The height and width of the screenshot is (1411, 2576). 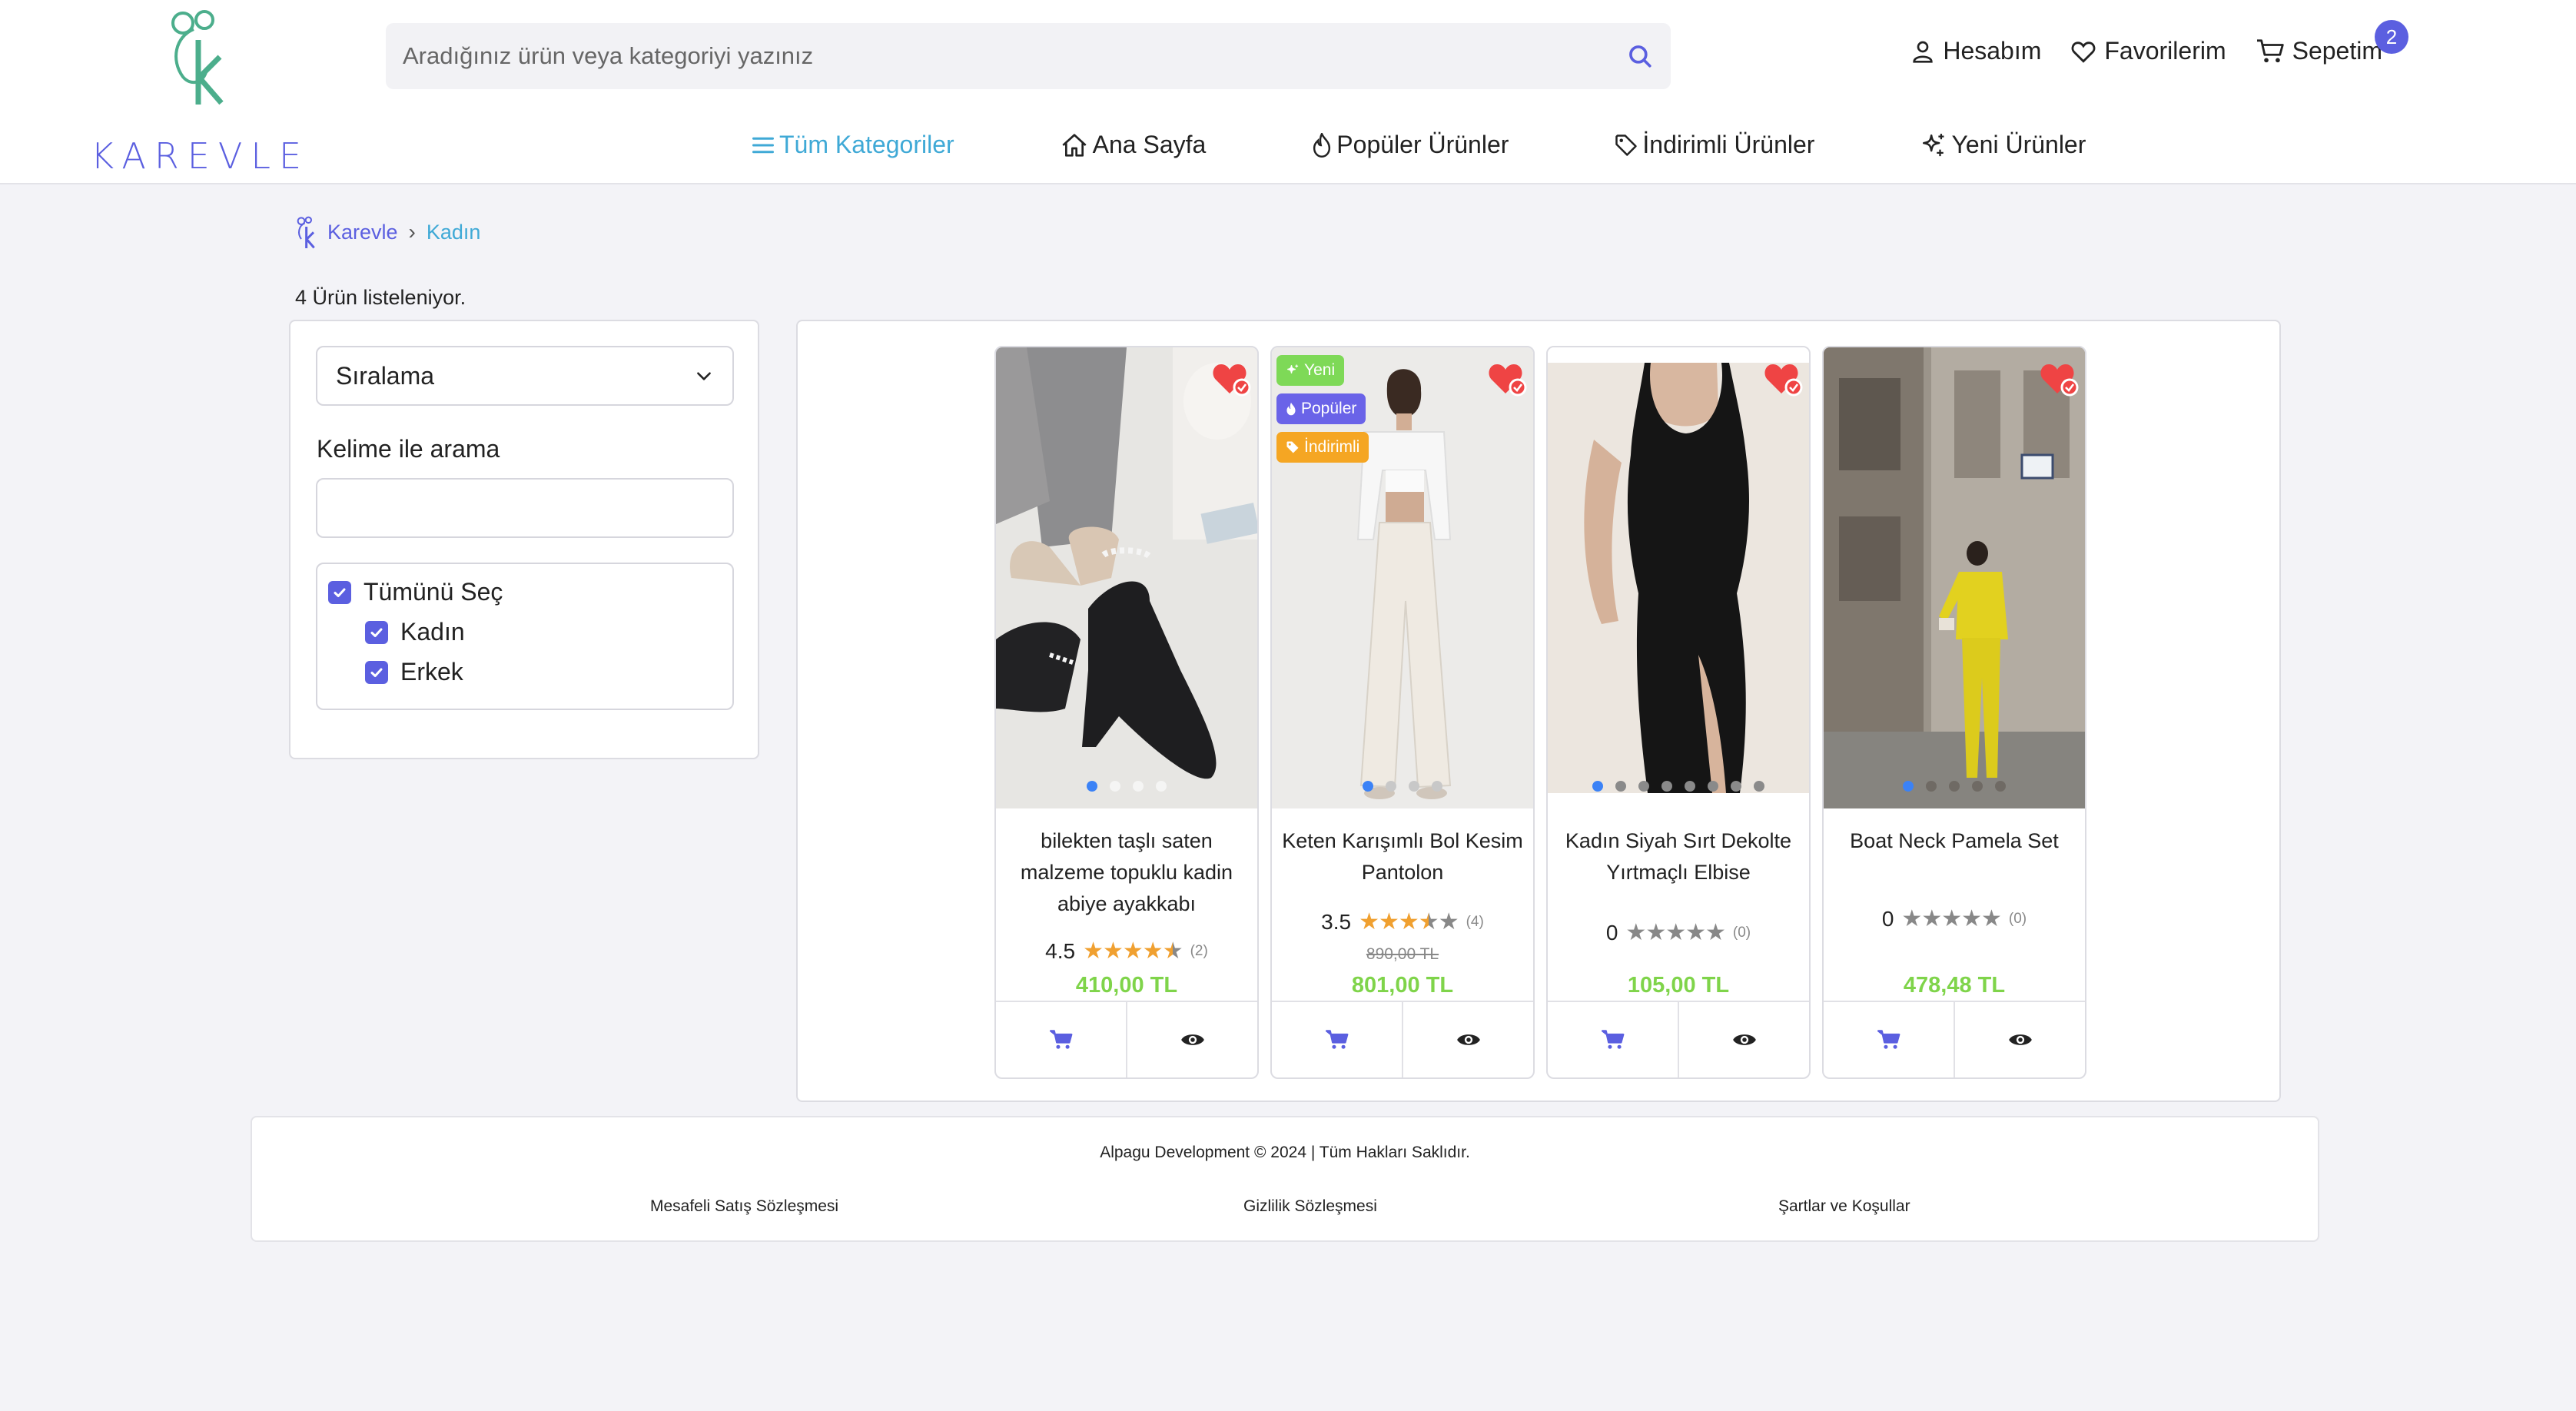 I want to click on search-button, so click(x=1640, y=56).